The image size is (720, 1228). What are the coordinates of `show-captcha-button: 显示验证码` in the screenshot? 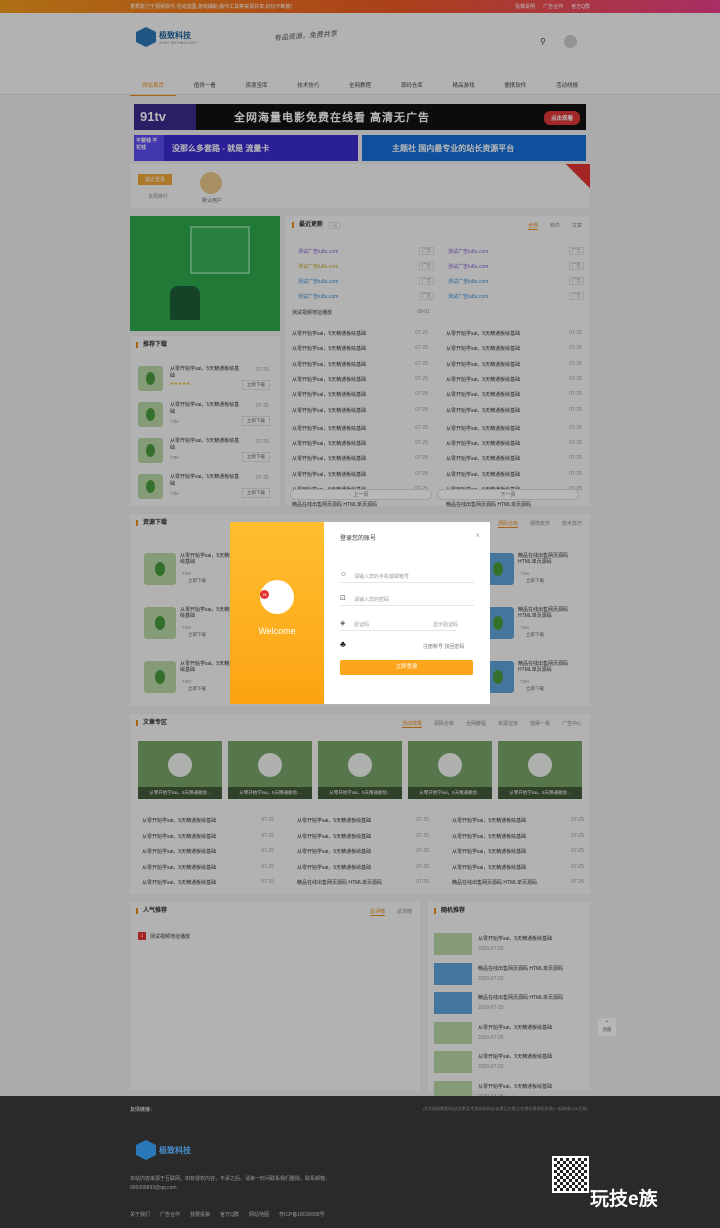 It's located at (445, 624).